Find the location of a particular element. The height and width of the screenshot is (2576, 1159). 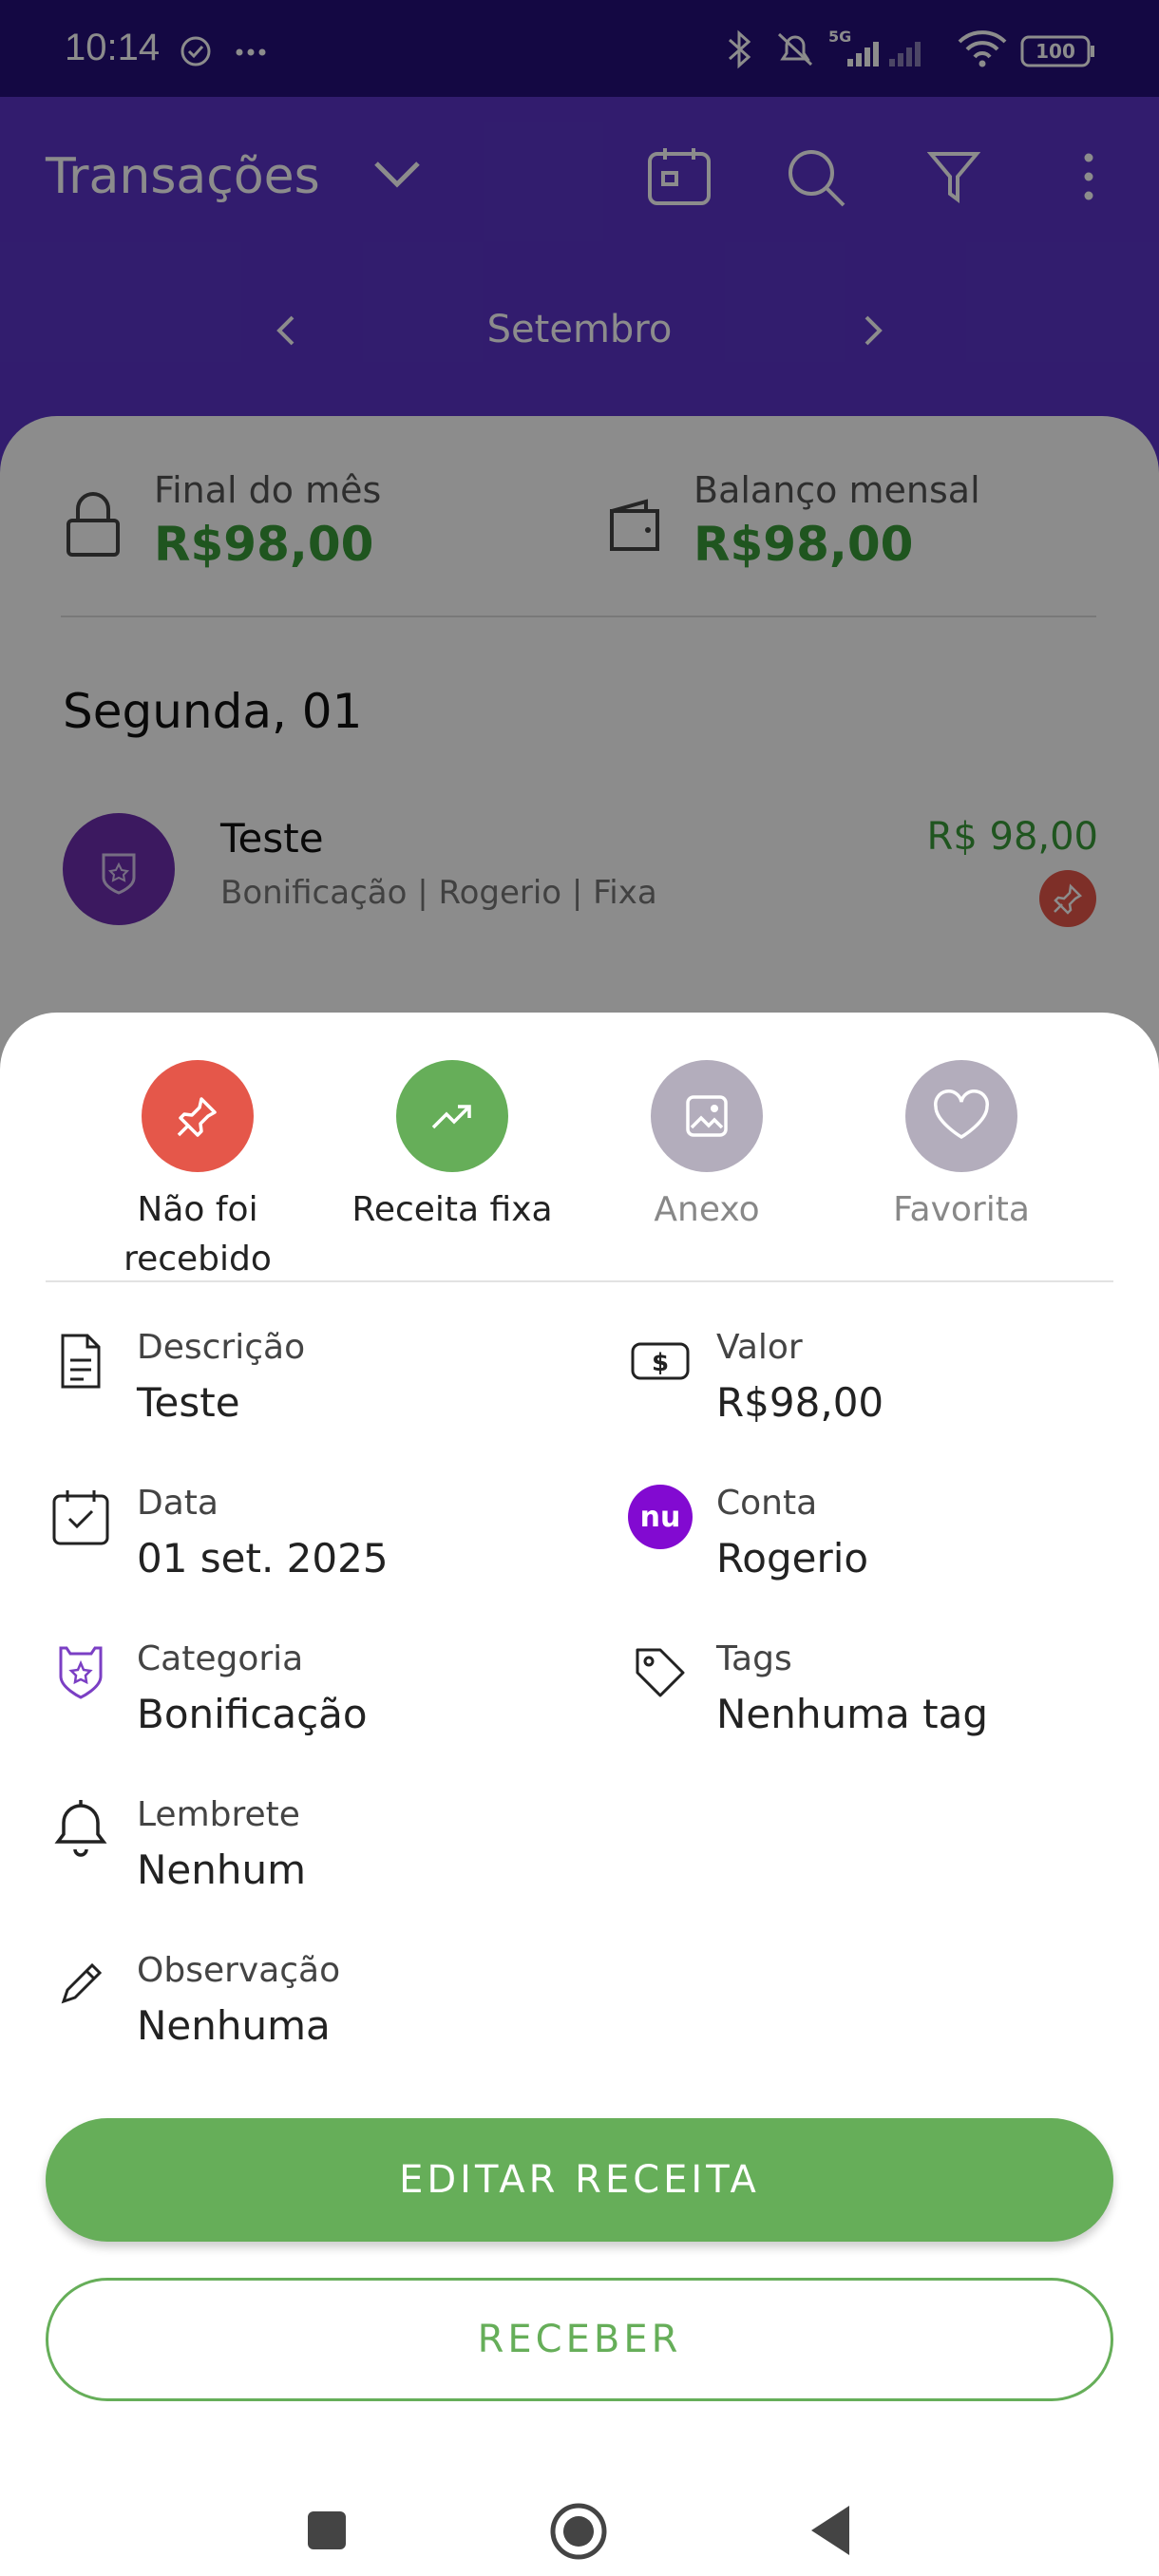

fixed-income-label: Receita fixa is located at coordinates (452, 1209).